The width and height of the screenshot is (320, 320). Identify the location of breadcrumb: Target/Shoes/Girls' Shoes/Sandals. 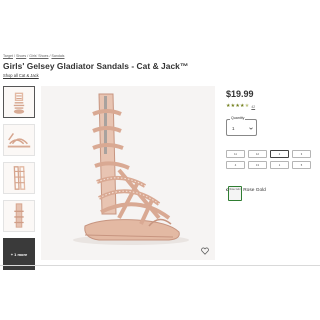
(33, 56).